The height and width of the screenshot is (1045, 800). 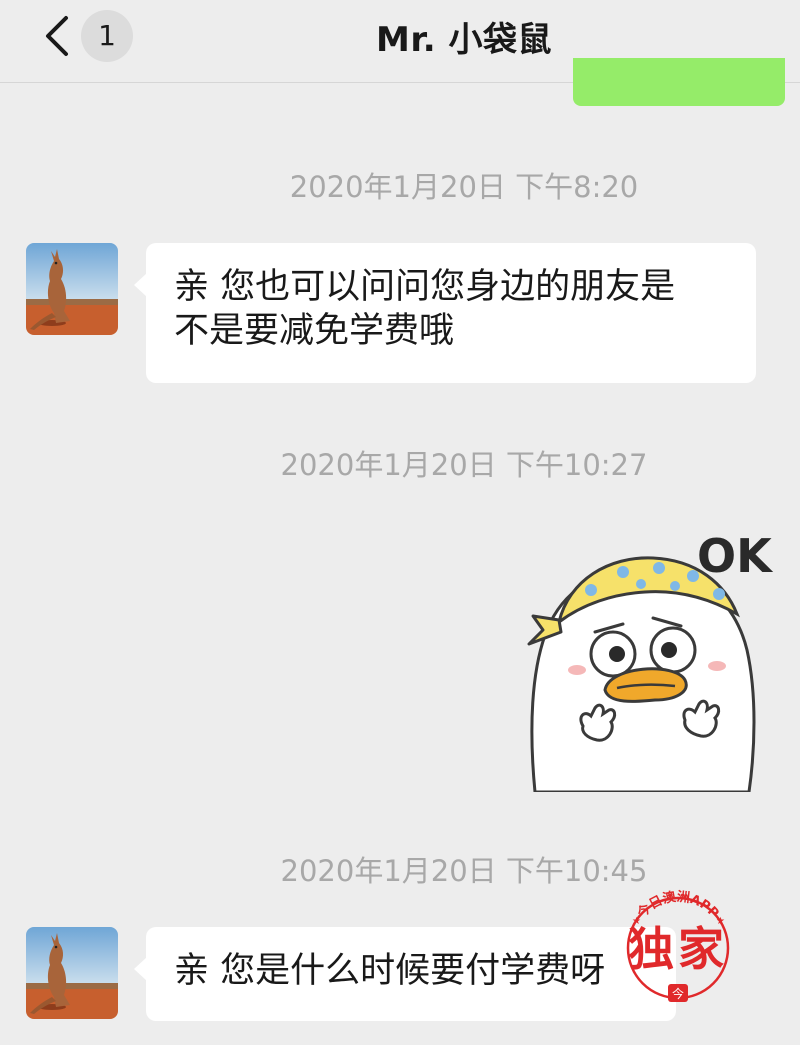 I want to click on received-message-bubble: 亲 您是什么时候要付学费呀, so click(x=405, y=974).